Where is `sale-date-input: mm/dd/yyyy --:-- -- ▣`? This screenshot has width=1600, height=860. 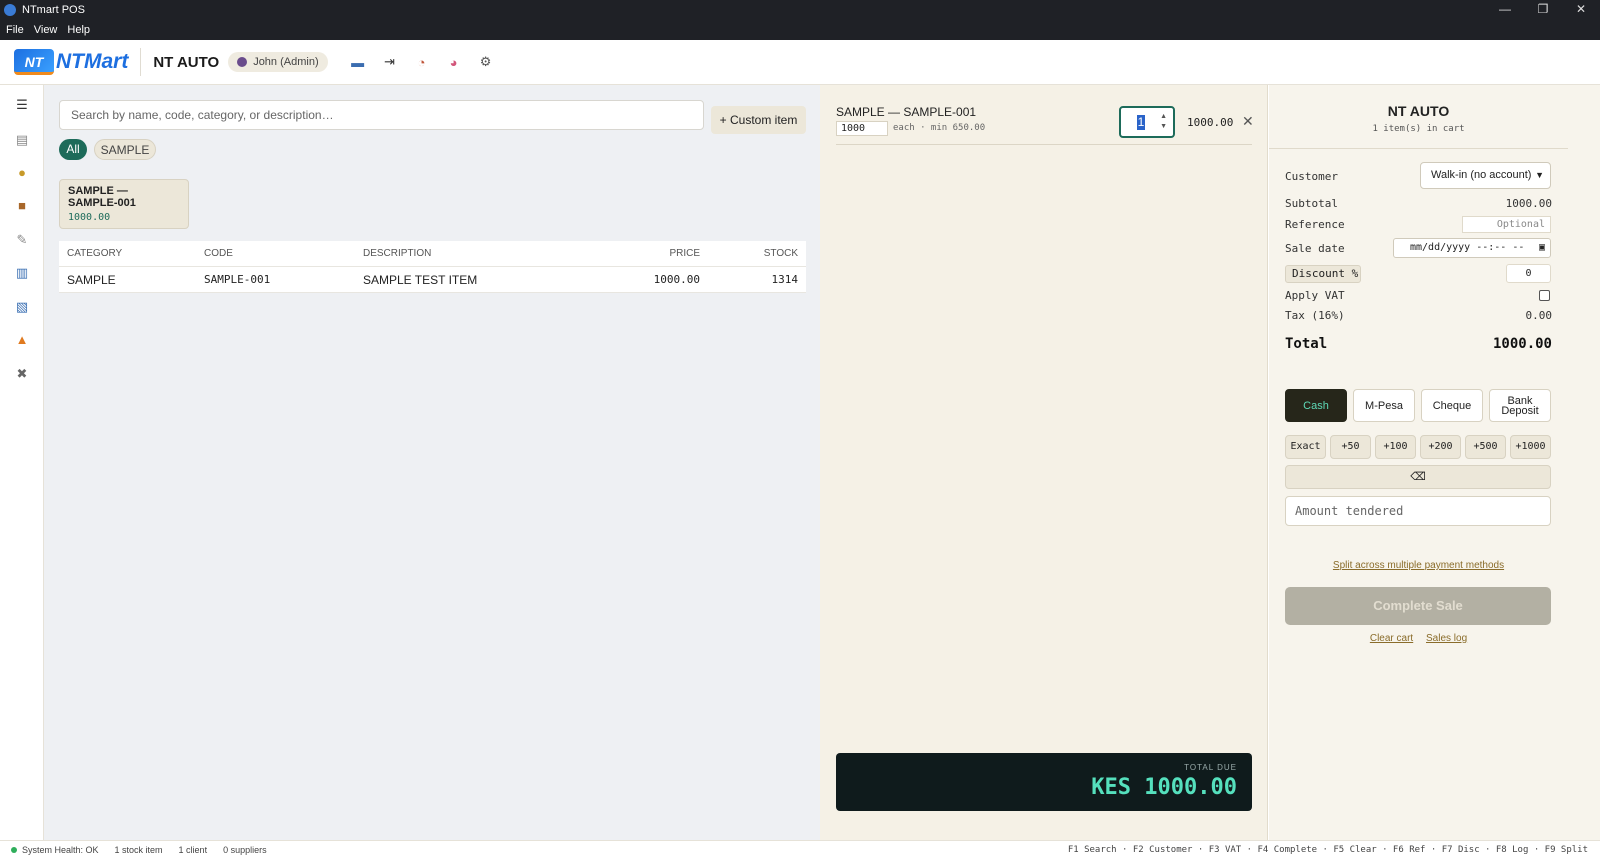 sale-date-input: mm/dd/yyyy --:-- -- ▣ is located at coordinates (1472, 248).